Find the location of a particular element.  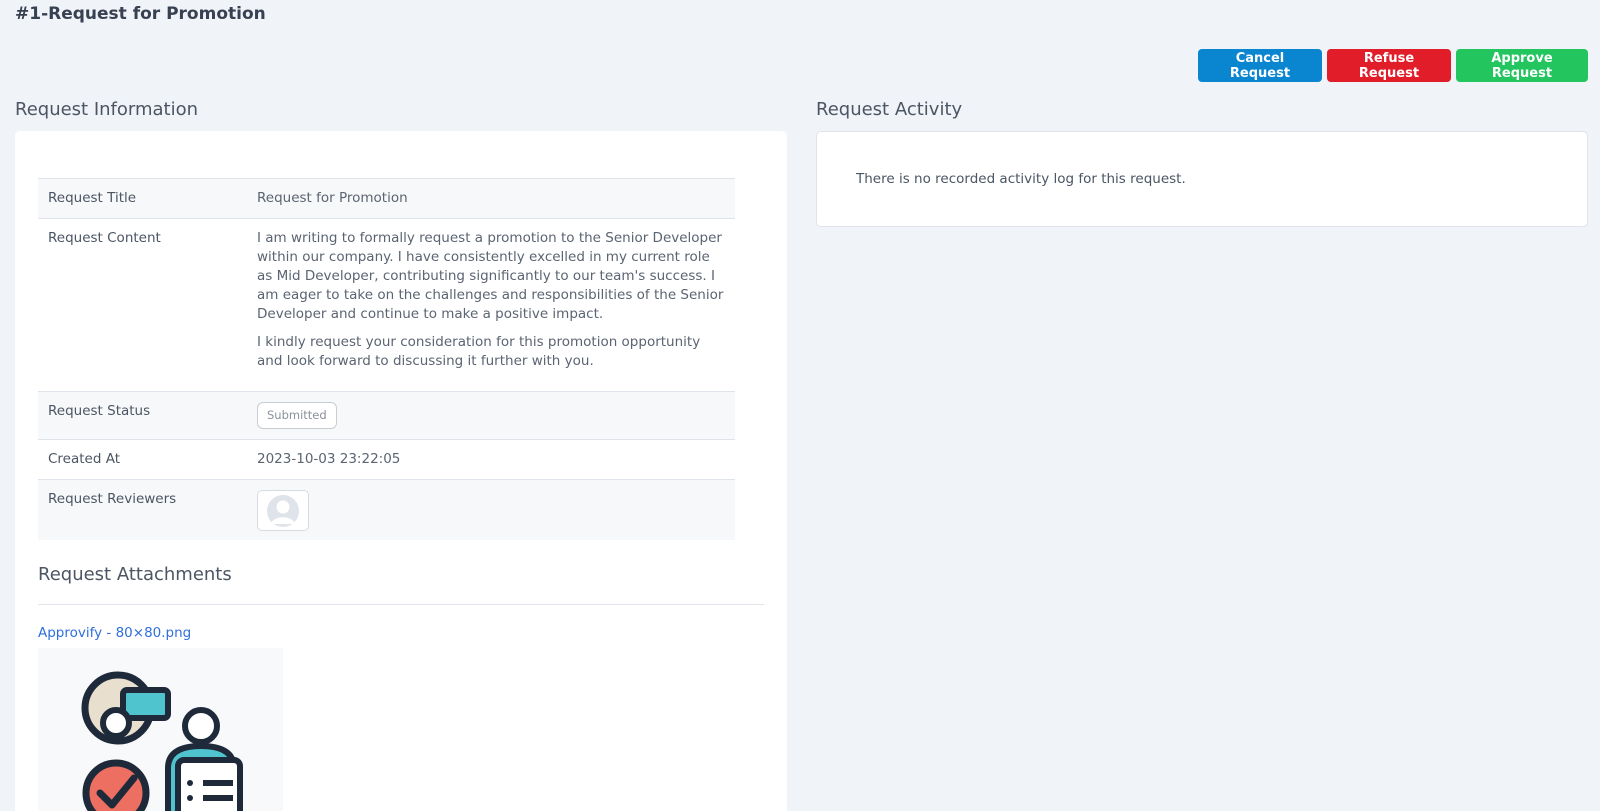

created-at-value: 2023-10-03 23:22:05 is located at coordinates (329, 459).